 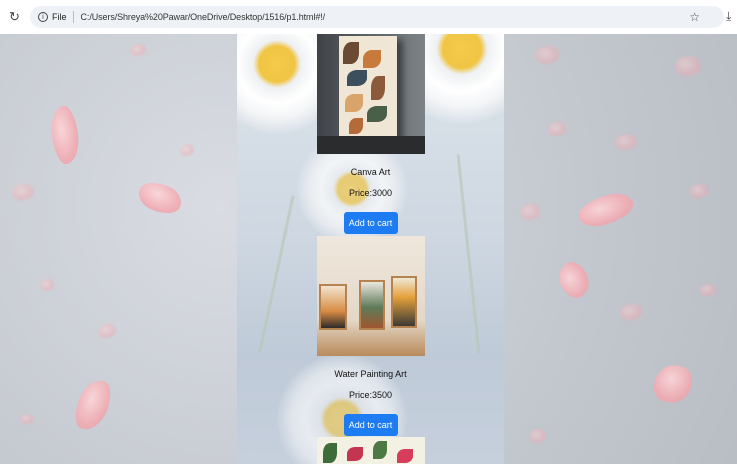 I want to click on download-icon: ⤓, so click(x=728, y=16).